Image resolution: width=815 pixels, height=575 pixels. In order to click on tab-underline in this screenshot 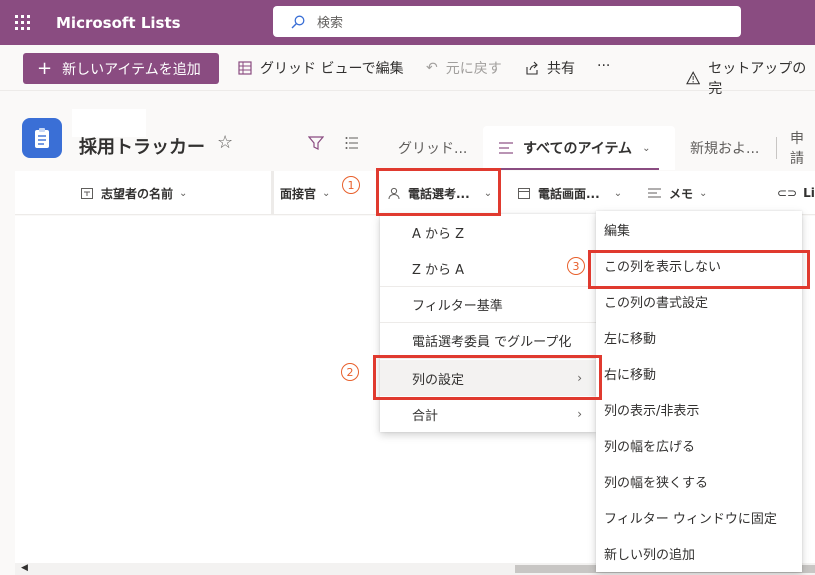, I will do `click(579, 169)`.